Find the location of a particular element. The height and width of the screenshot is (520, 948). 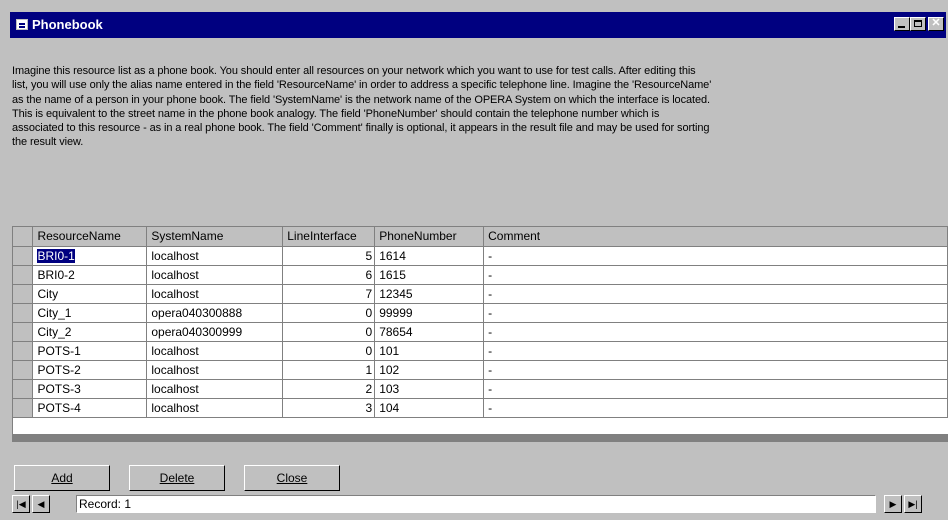

system-name-cell: opera040300999 is located at coordinates (215, 332).